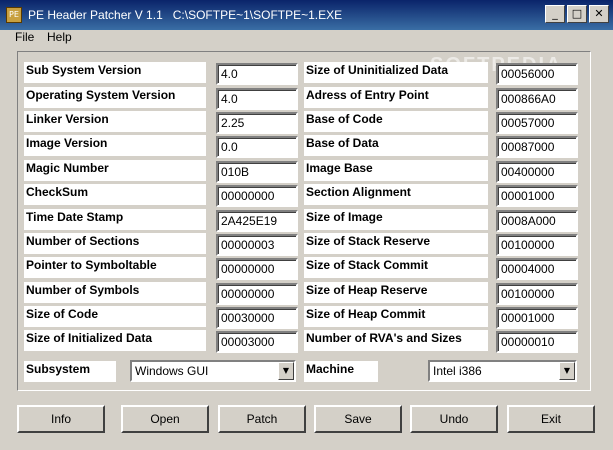  I want to click on field-label-base-of-code: Base of Code, so click(396, 121).